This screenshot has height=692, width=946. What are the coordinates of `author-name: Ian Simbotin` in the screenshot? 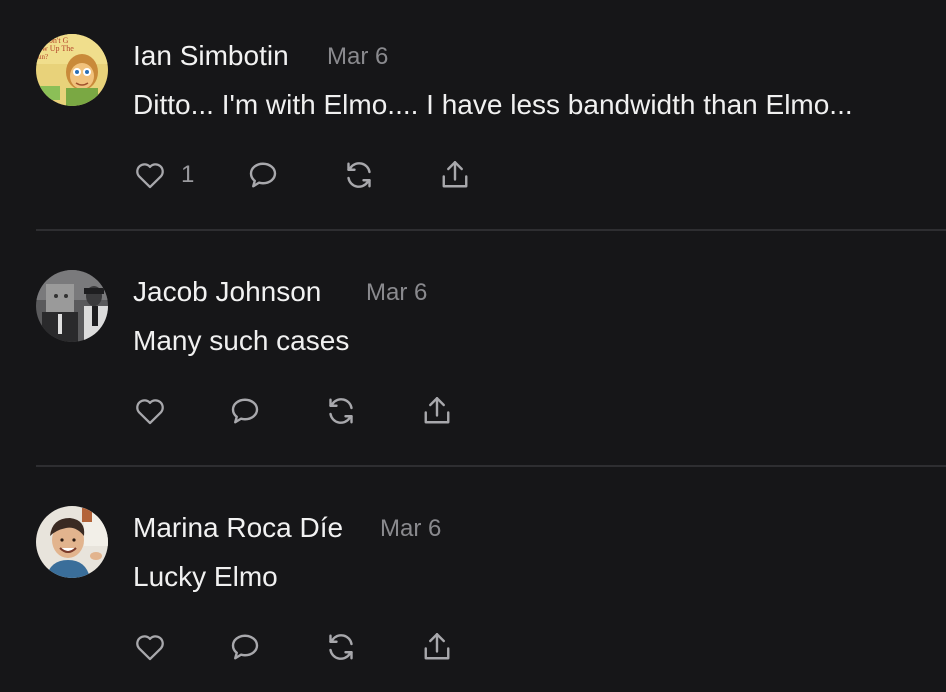 It's located at (211, 56).